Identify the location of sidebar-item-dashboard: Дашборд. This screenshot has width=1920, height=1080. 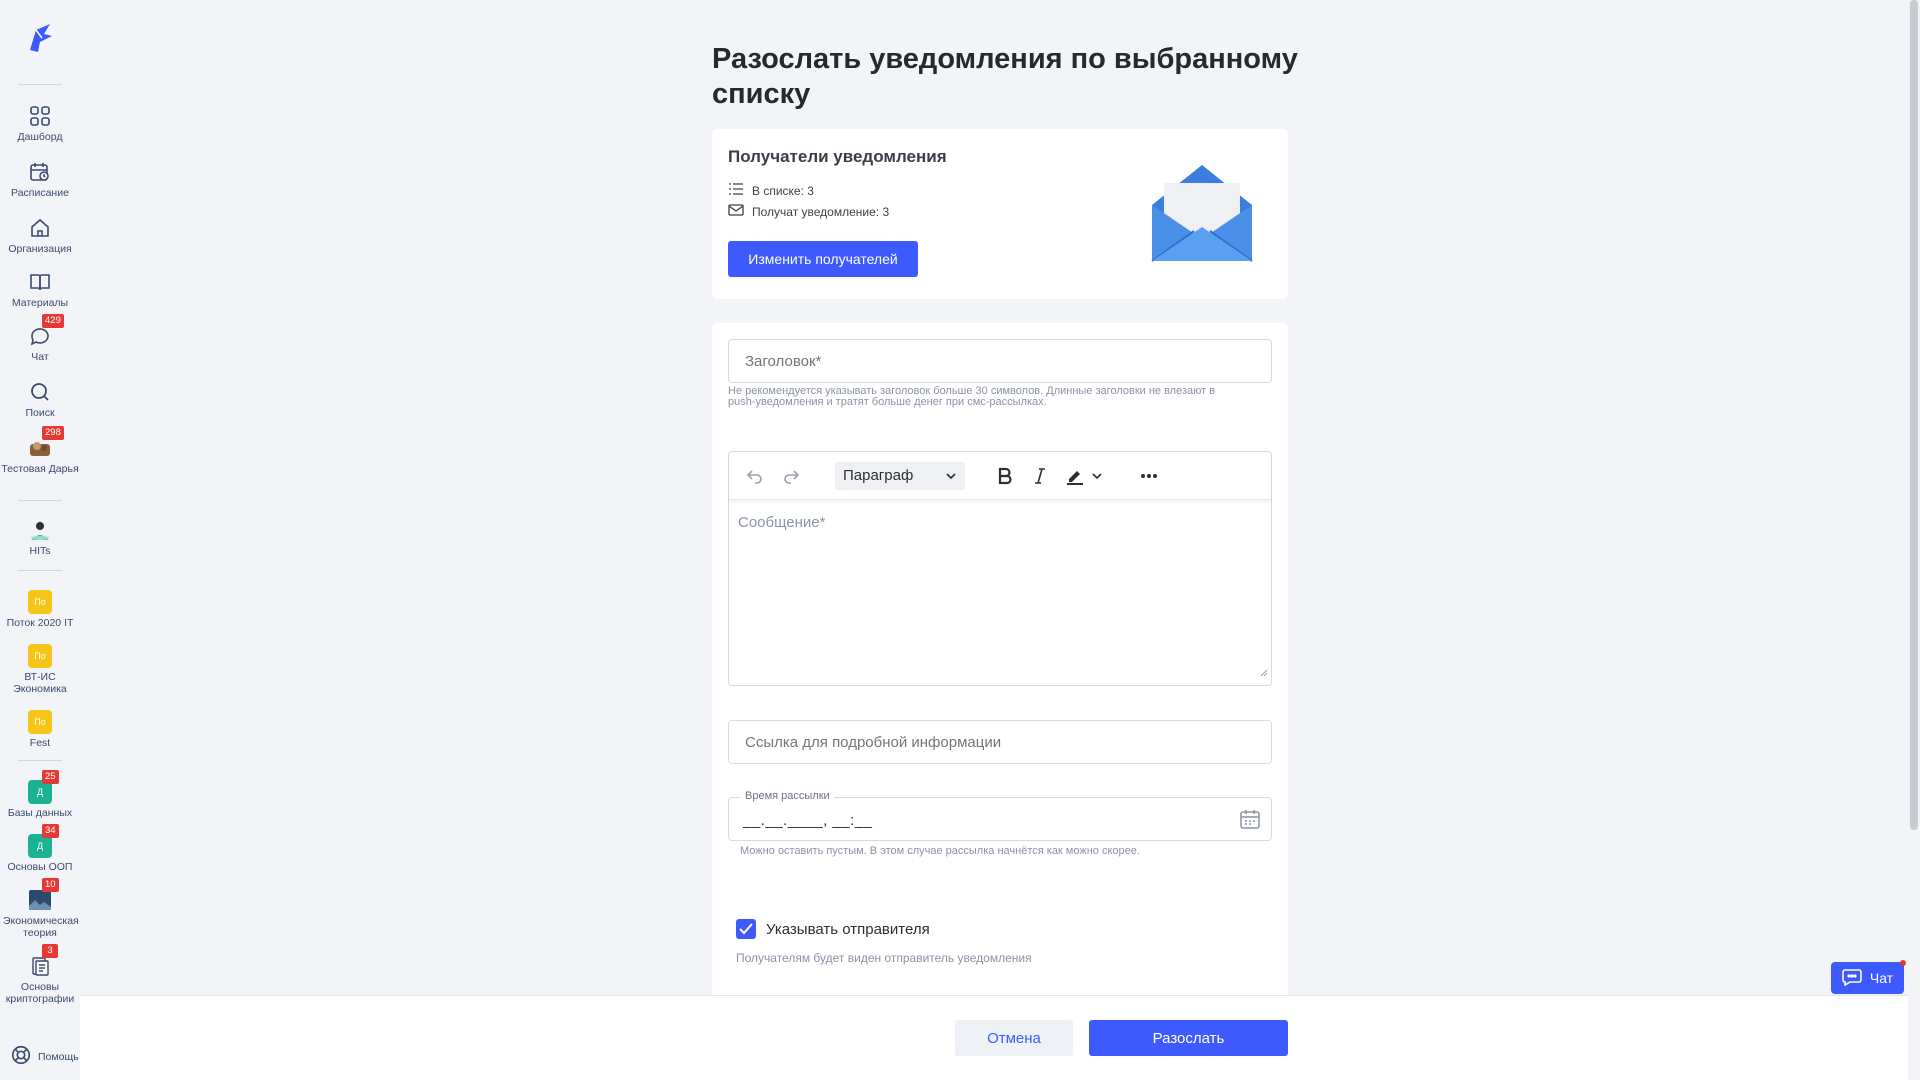
(40, 123).